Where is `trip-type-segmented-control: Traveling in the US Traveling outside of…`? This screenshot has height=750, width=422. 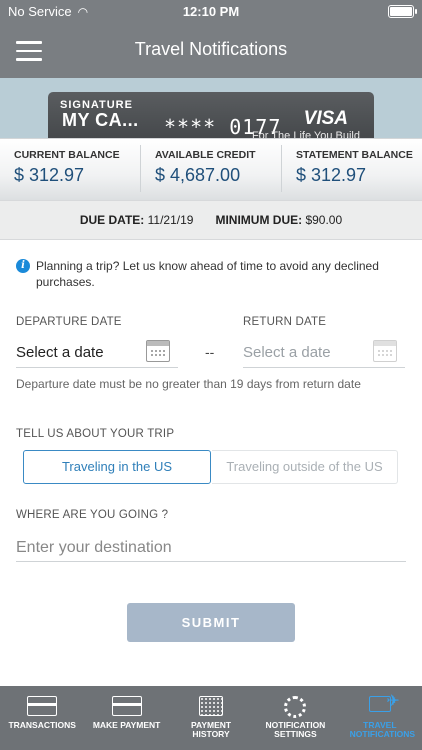 trip-type-segmented-control: Traveling in the US Traveling outside of… is located at coordinates (211, 467).